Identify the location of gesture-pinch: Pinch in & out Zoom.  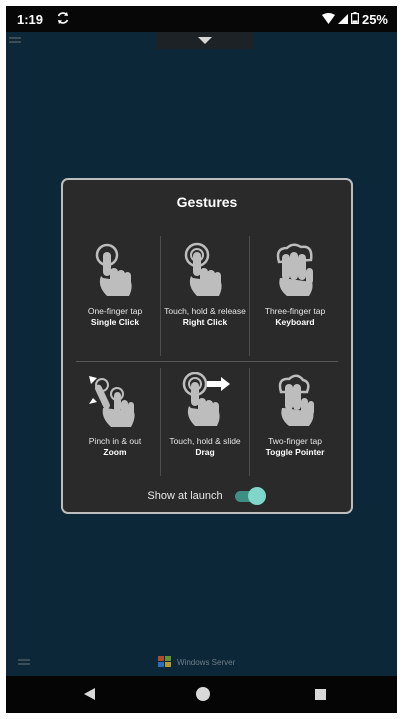
(115, 415).